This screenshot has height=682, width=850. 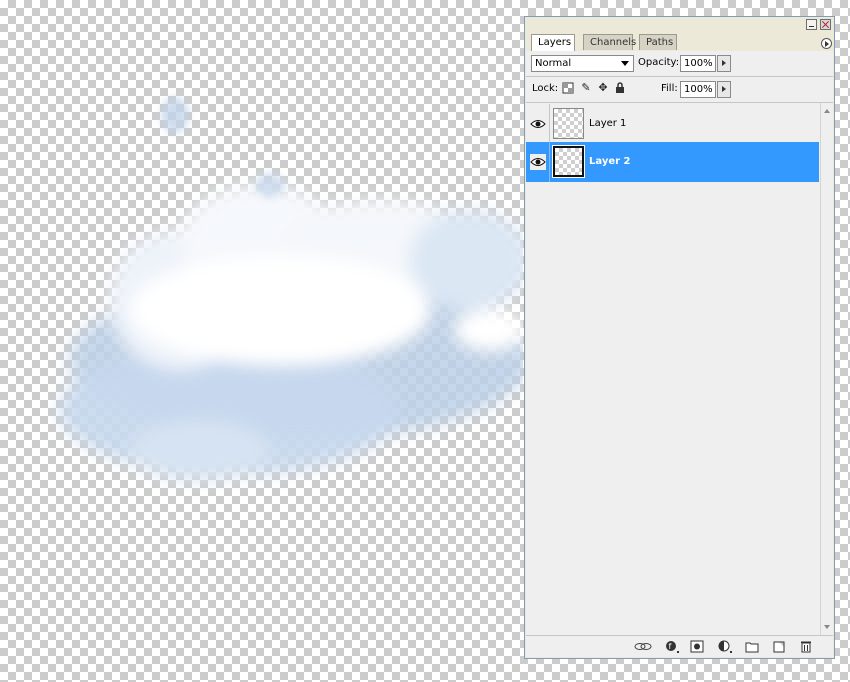 I want to click on scroll-up-icon, so click(x=827, y=111).